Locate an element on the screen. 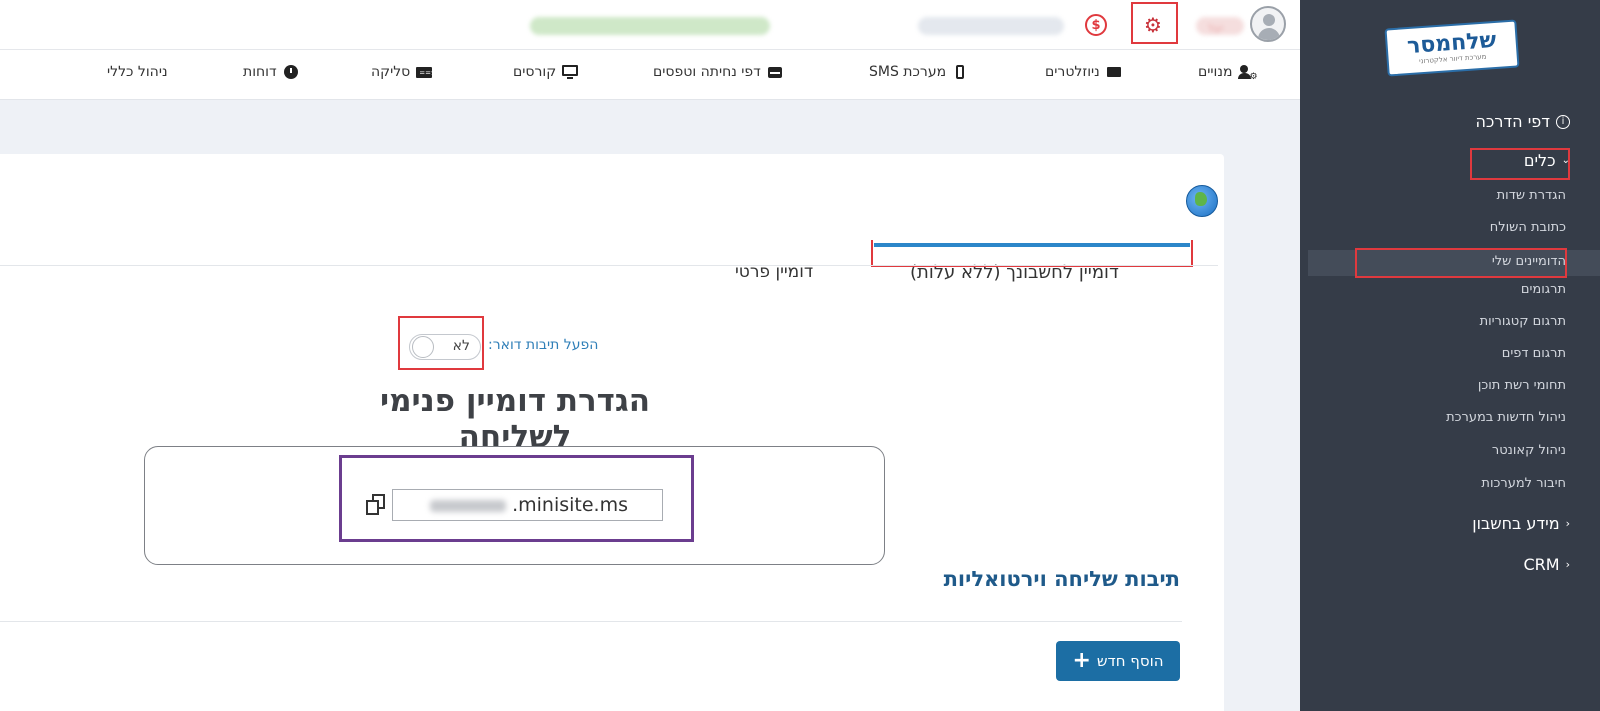  sidebar-subitem-news-admin: ניהול חדשות במערכת is located at coordinates (1506, 417).